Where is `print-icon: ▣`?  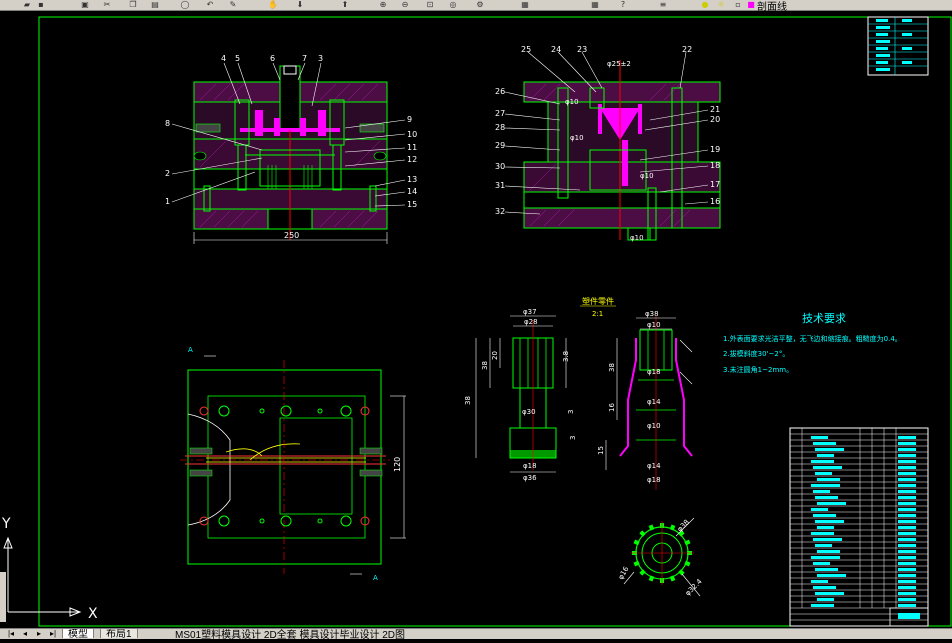
print-icon: ▣ is located at coordinates (85, 4).